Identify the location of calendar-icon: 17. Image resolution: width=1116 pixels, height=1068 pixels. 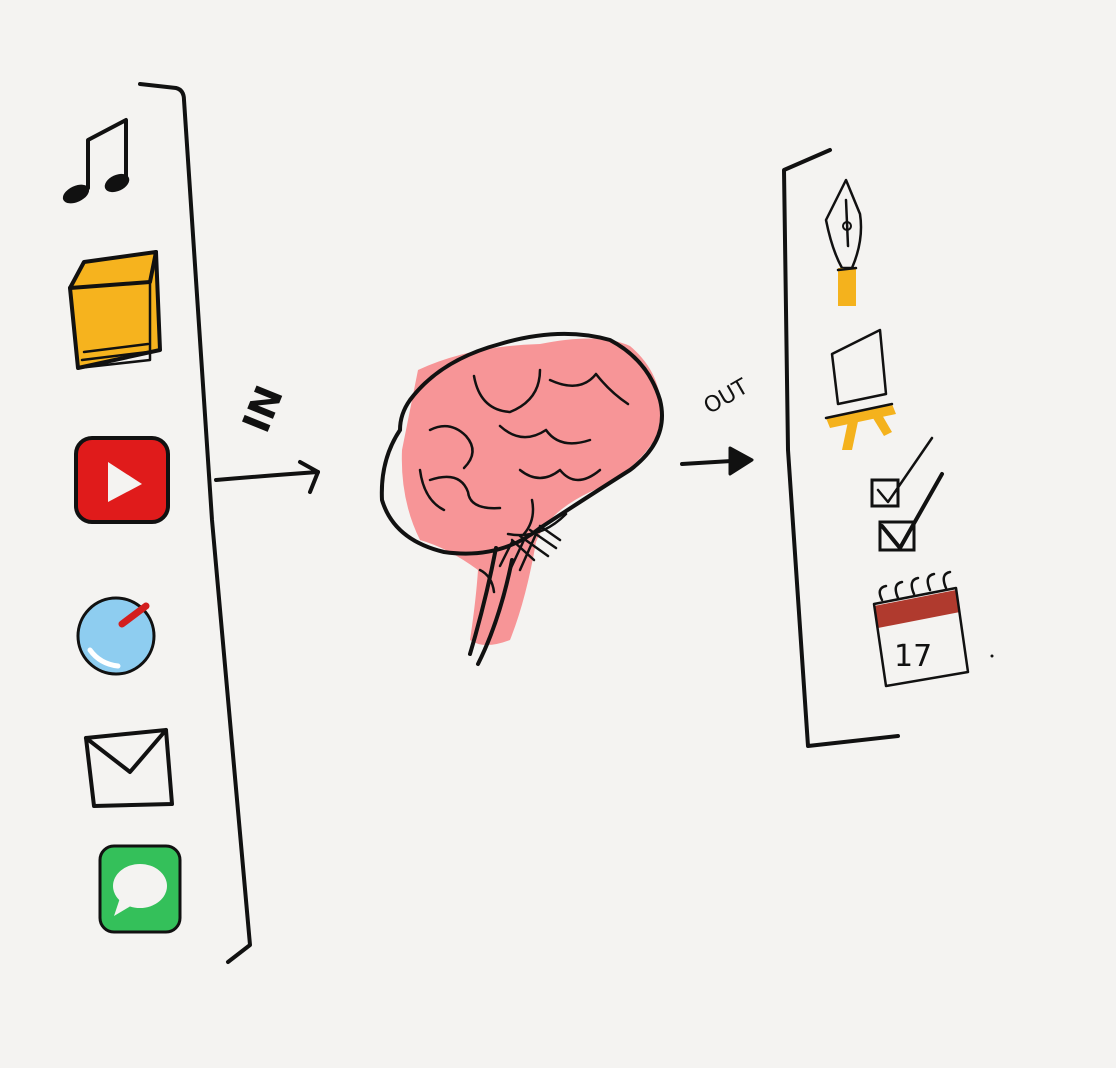
(933, 629).